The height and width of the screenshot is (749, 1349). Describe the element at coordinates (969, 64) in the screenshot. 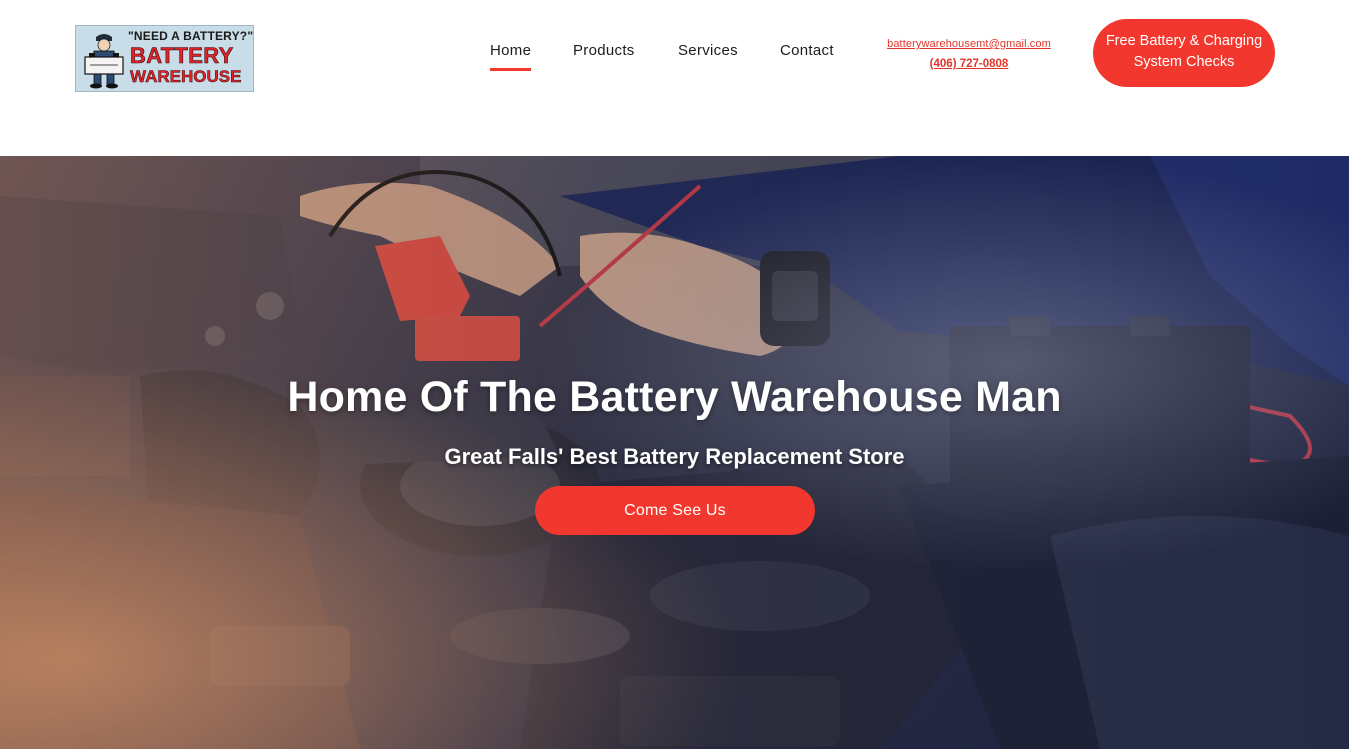

I see `phone-link: (406) 727-0808` at that location.